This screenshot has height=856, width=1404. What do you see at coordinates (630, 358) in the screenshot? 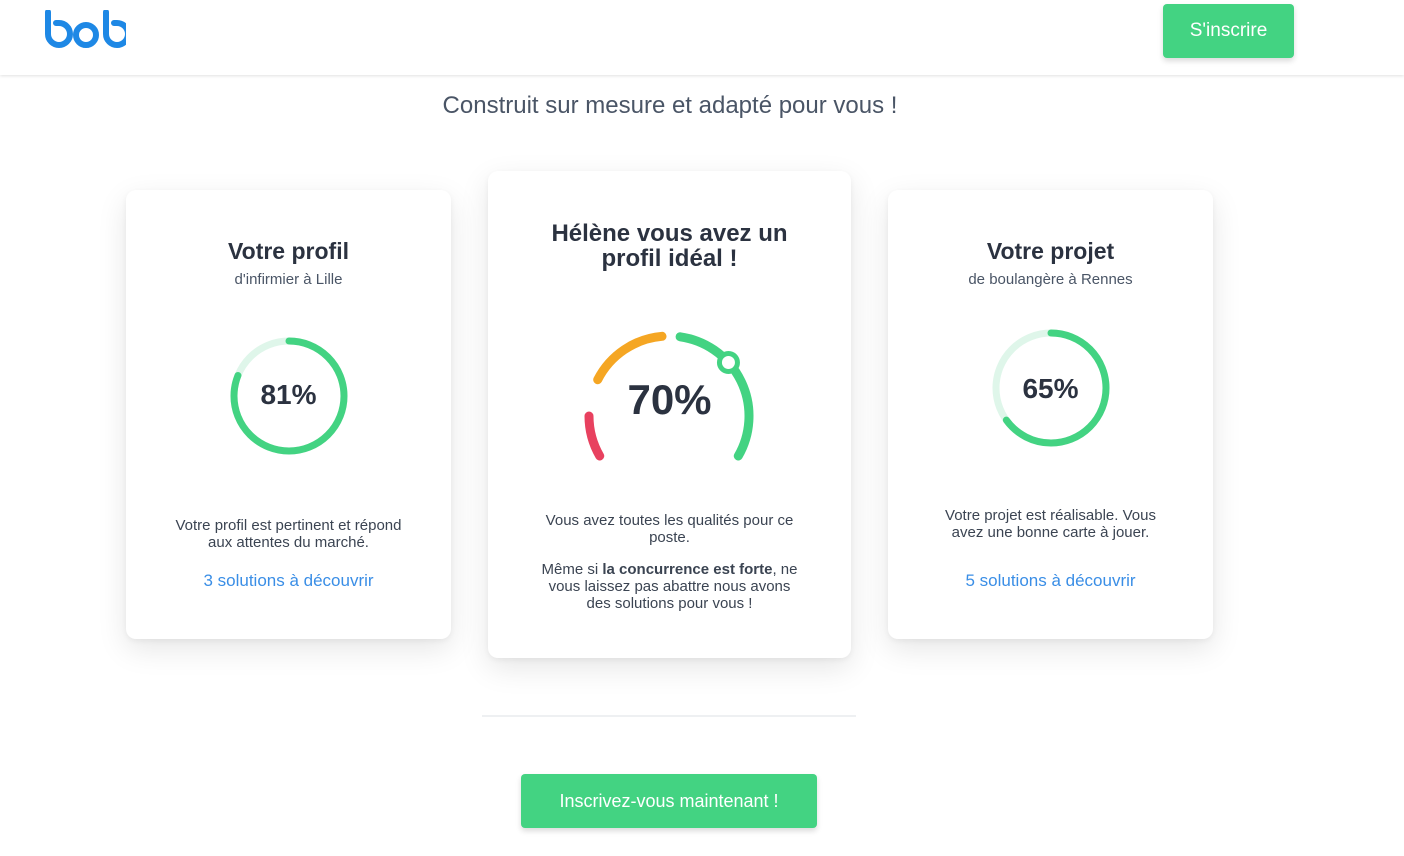
I see `gauge-mid-segment` at bounding box center [630, 358].